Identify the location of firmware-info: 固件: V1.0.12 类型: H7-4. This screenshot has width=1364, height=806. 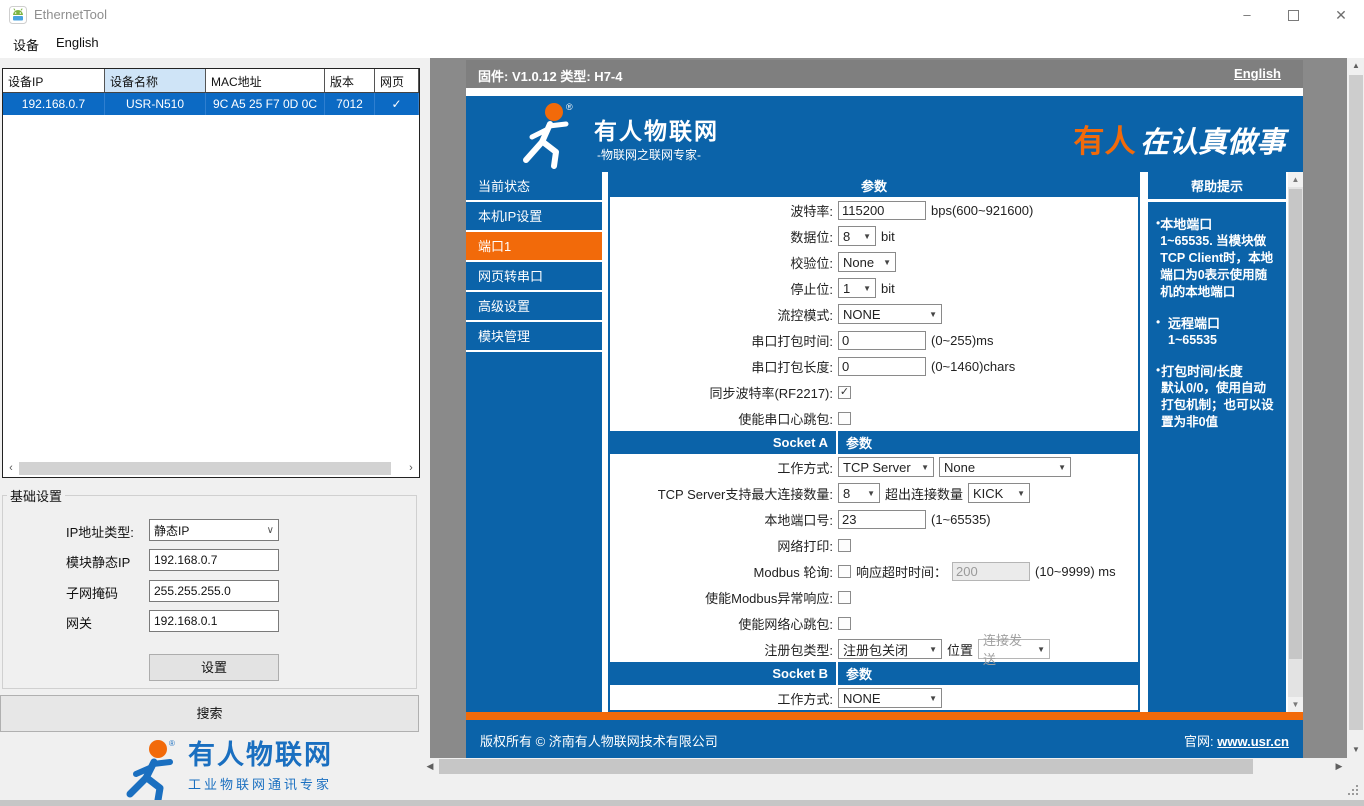
(550, 76).